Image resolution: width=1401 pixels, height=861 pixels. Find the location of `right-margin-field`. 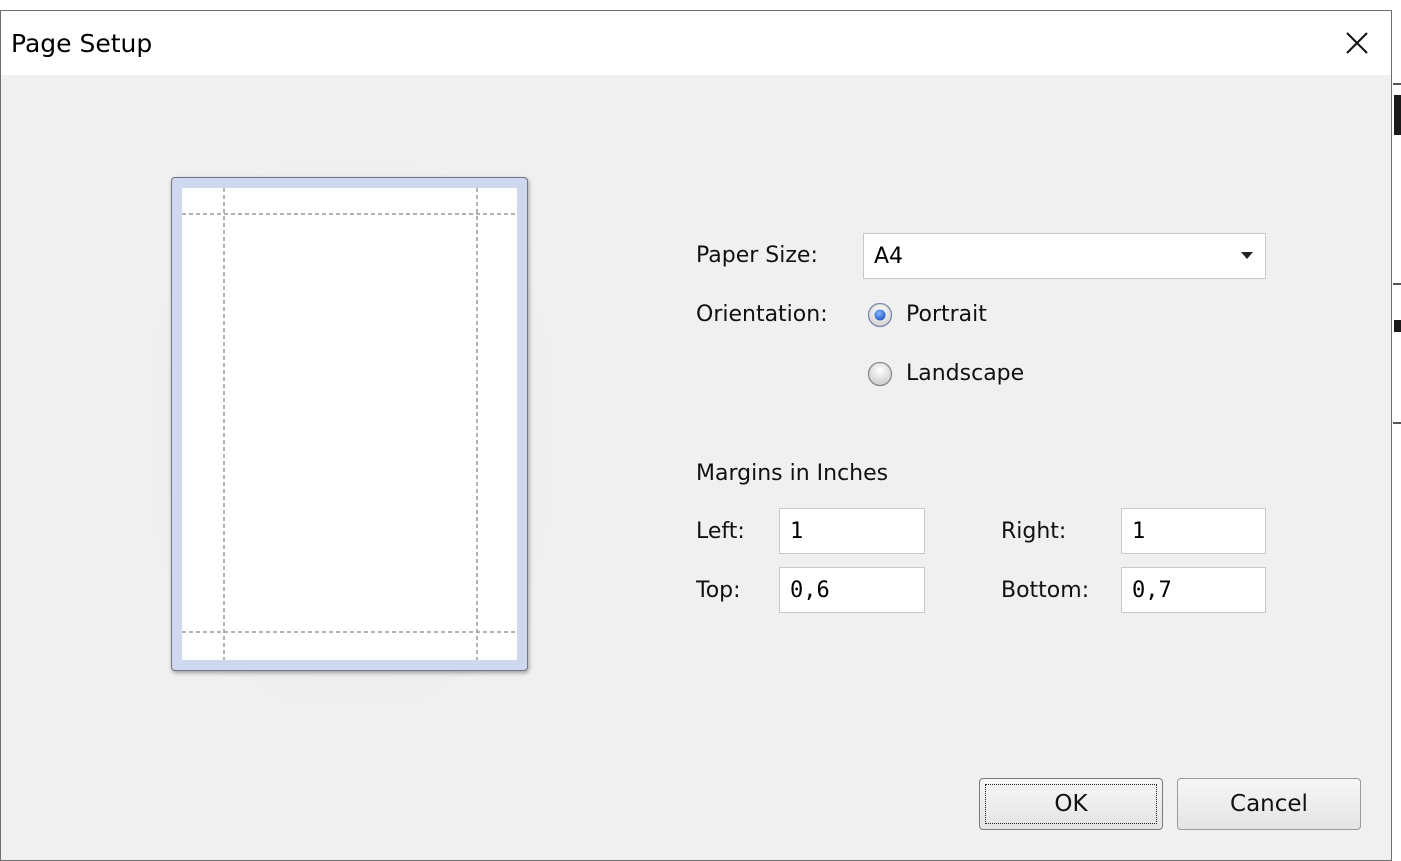

right-margin-field is located at coordinates (1193, 531).